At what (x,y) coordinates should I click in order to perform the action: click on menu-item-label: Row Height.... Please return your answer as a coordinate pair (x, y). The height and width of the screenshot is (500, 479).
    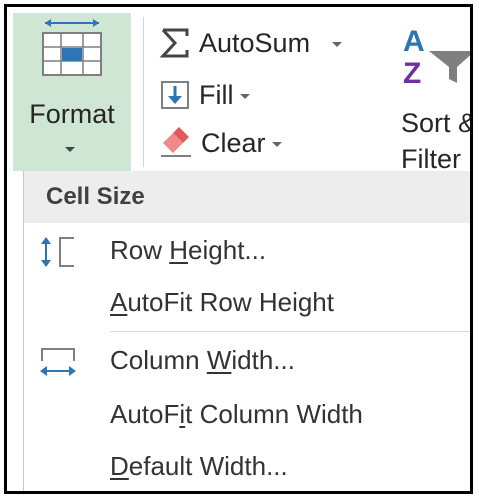
    Looking at the image, I should click on (188, 250).